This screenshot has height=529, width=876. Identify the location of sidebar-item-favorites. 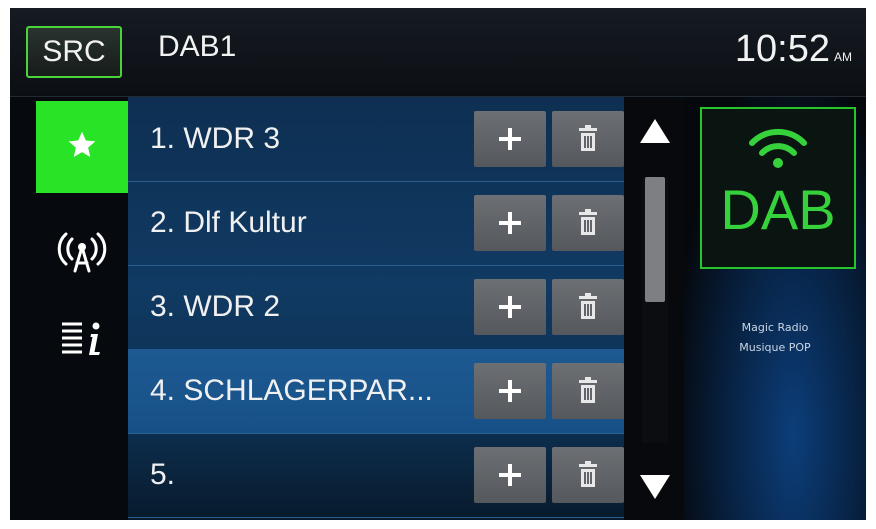
(82, 147).